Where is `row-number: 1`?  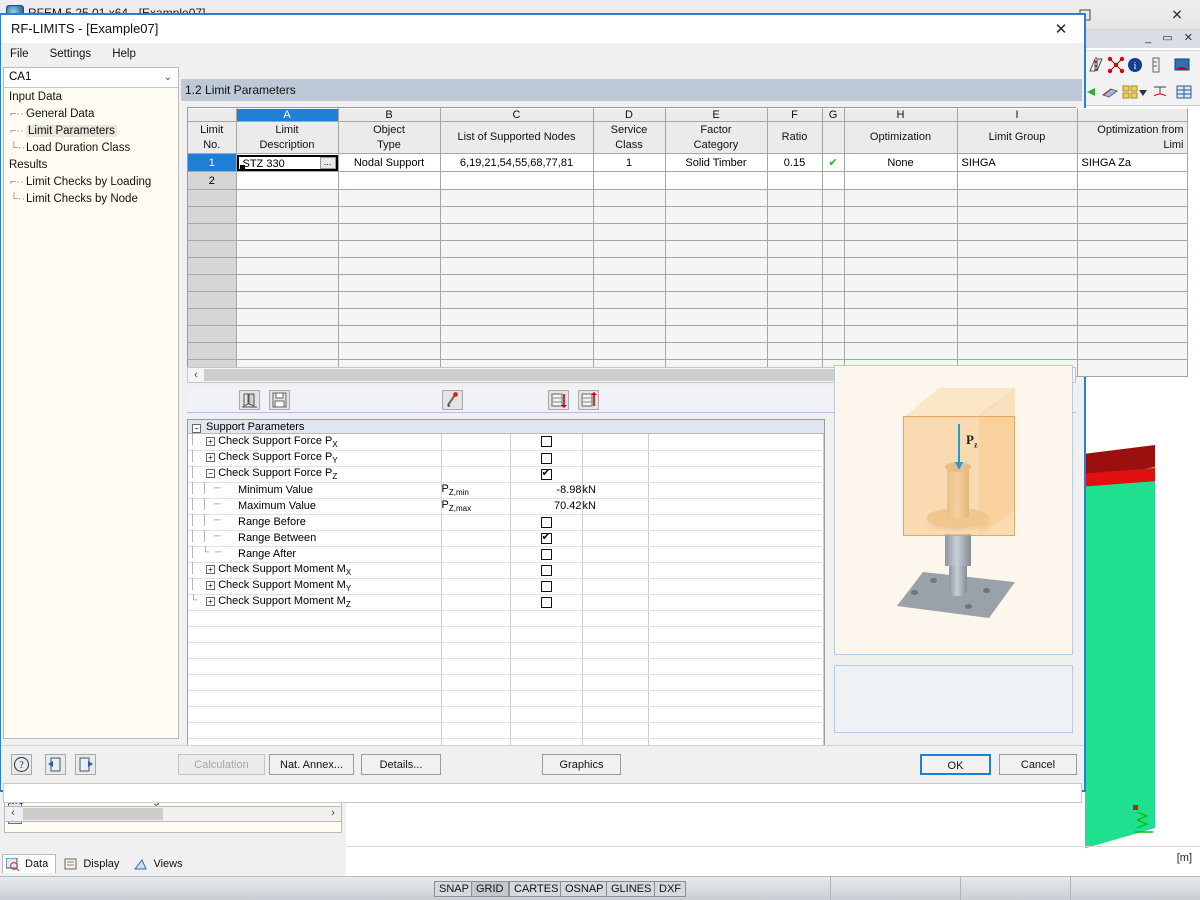 row-number: 1 is located at coordinates (212, 162).